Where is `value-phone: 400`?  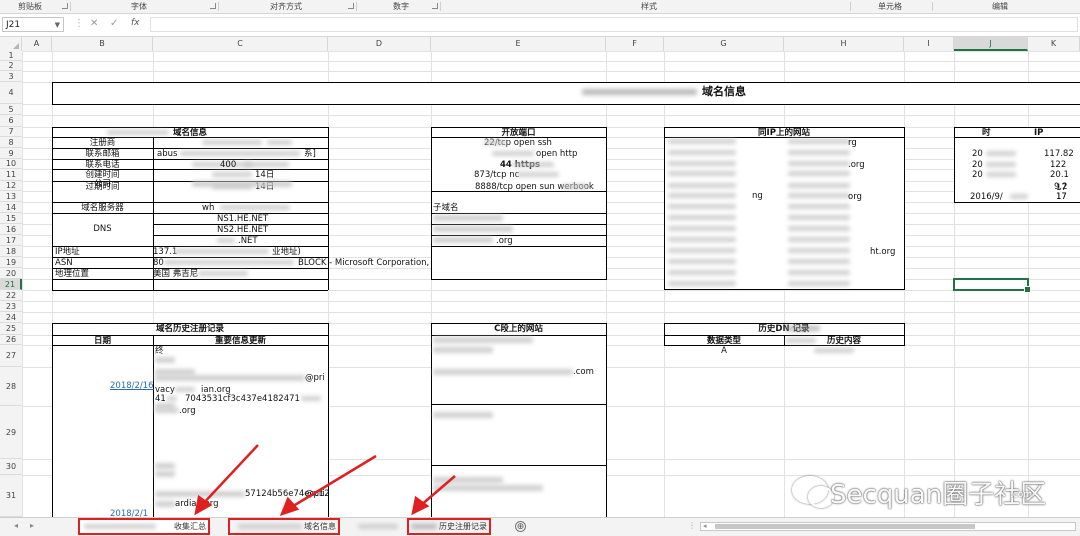 value-phone: 400 is located at coordinates (228, 165).